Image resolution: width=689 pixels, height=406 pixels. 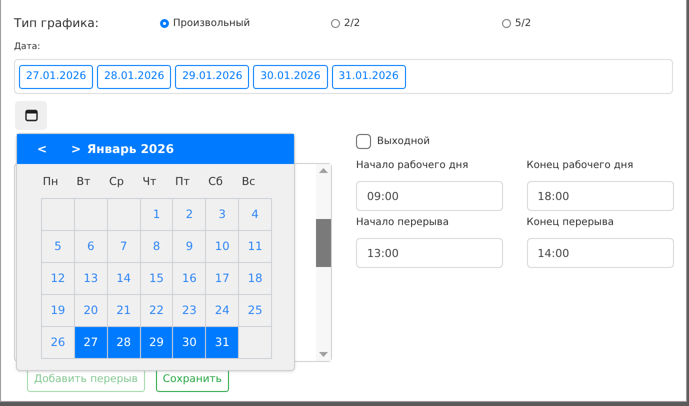 I want to click on day-off-checkbox, so click(x=363, y=141).